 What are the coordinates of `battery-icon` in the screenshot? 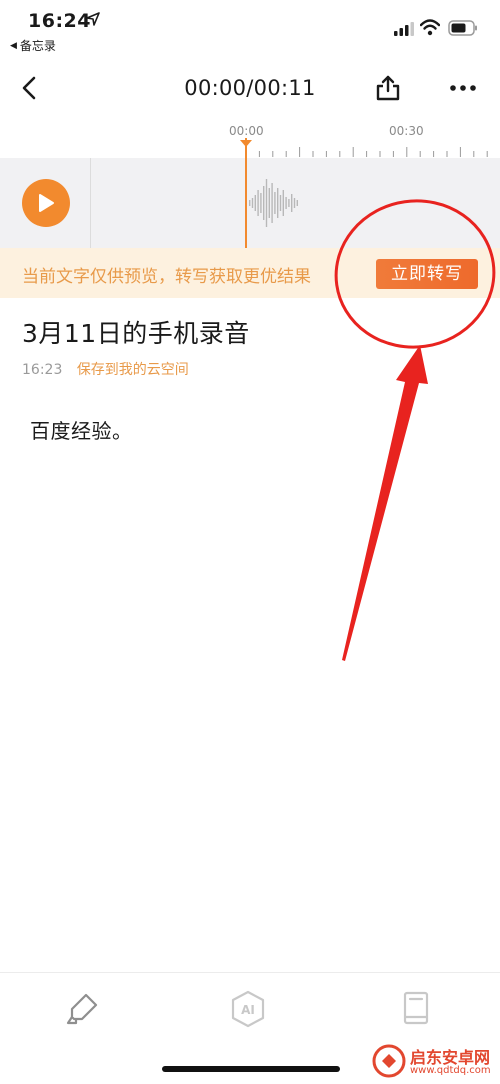 It's located at (462, 28).